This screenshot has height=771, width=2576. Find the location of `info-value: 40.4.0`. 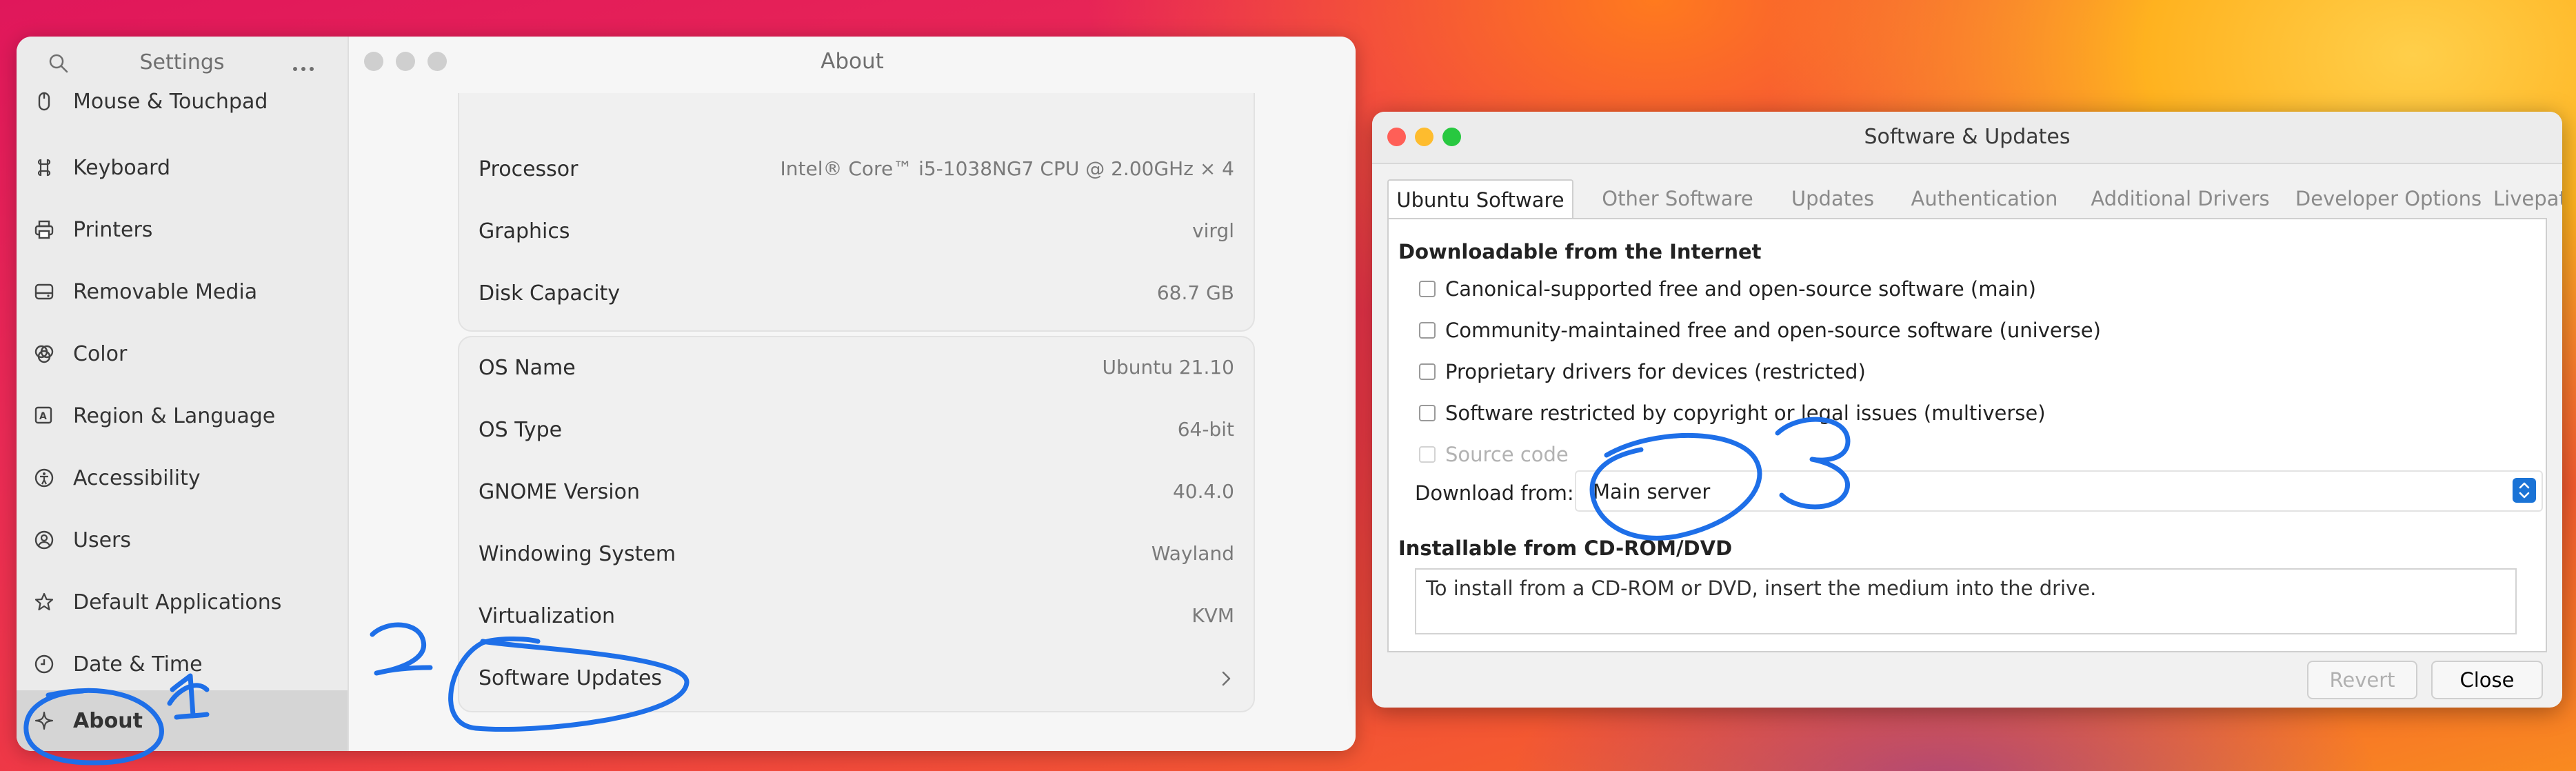

info-value: 40.4.0 is located at coordinates (1203, 491).